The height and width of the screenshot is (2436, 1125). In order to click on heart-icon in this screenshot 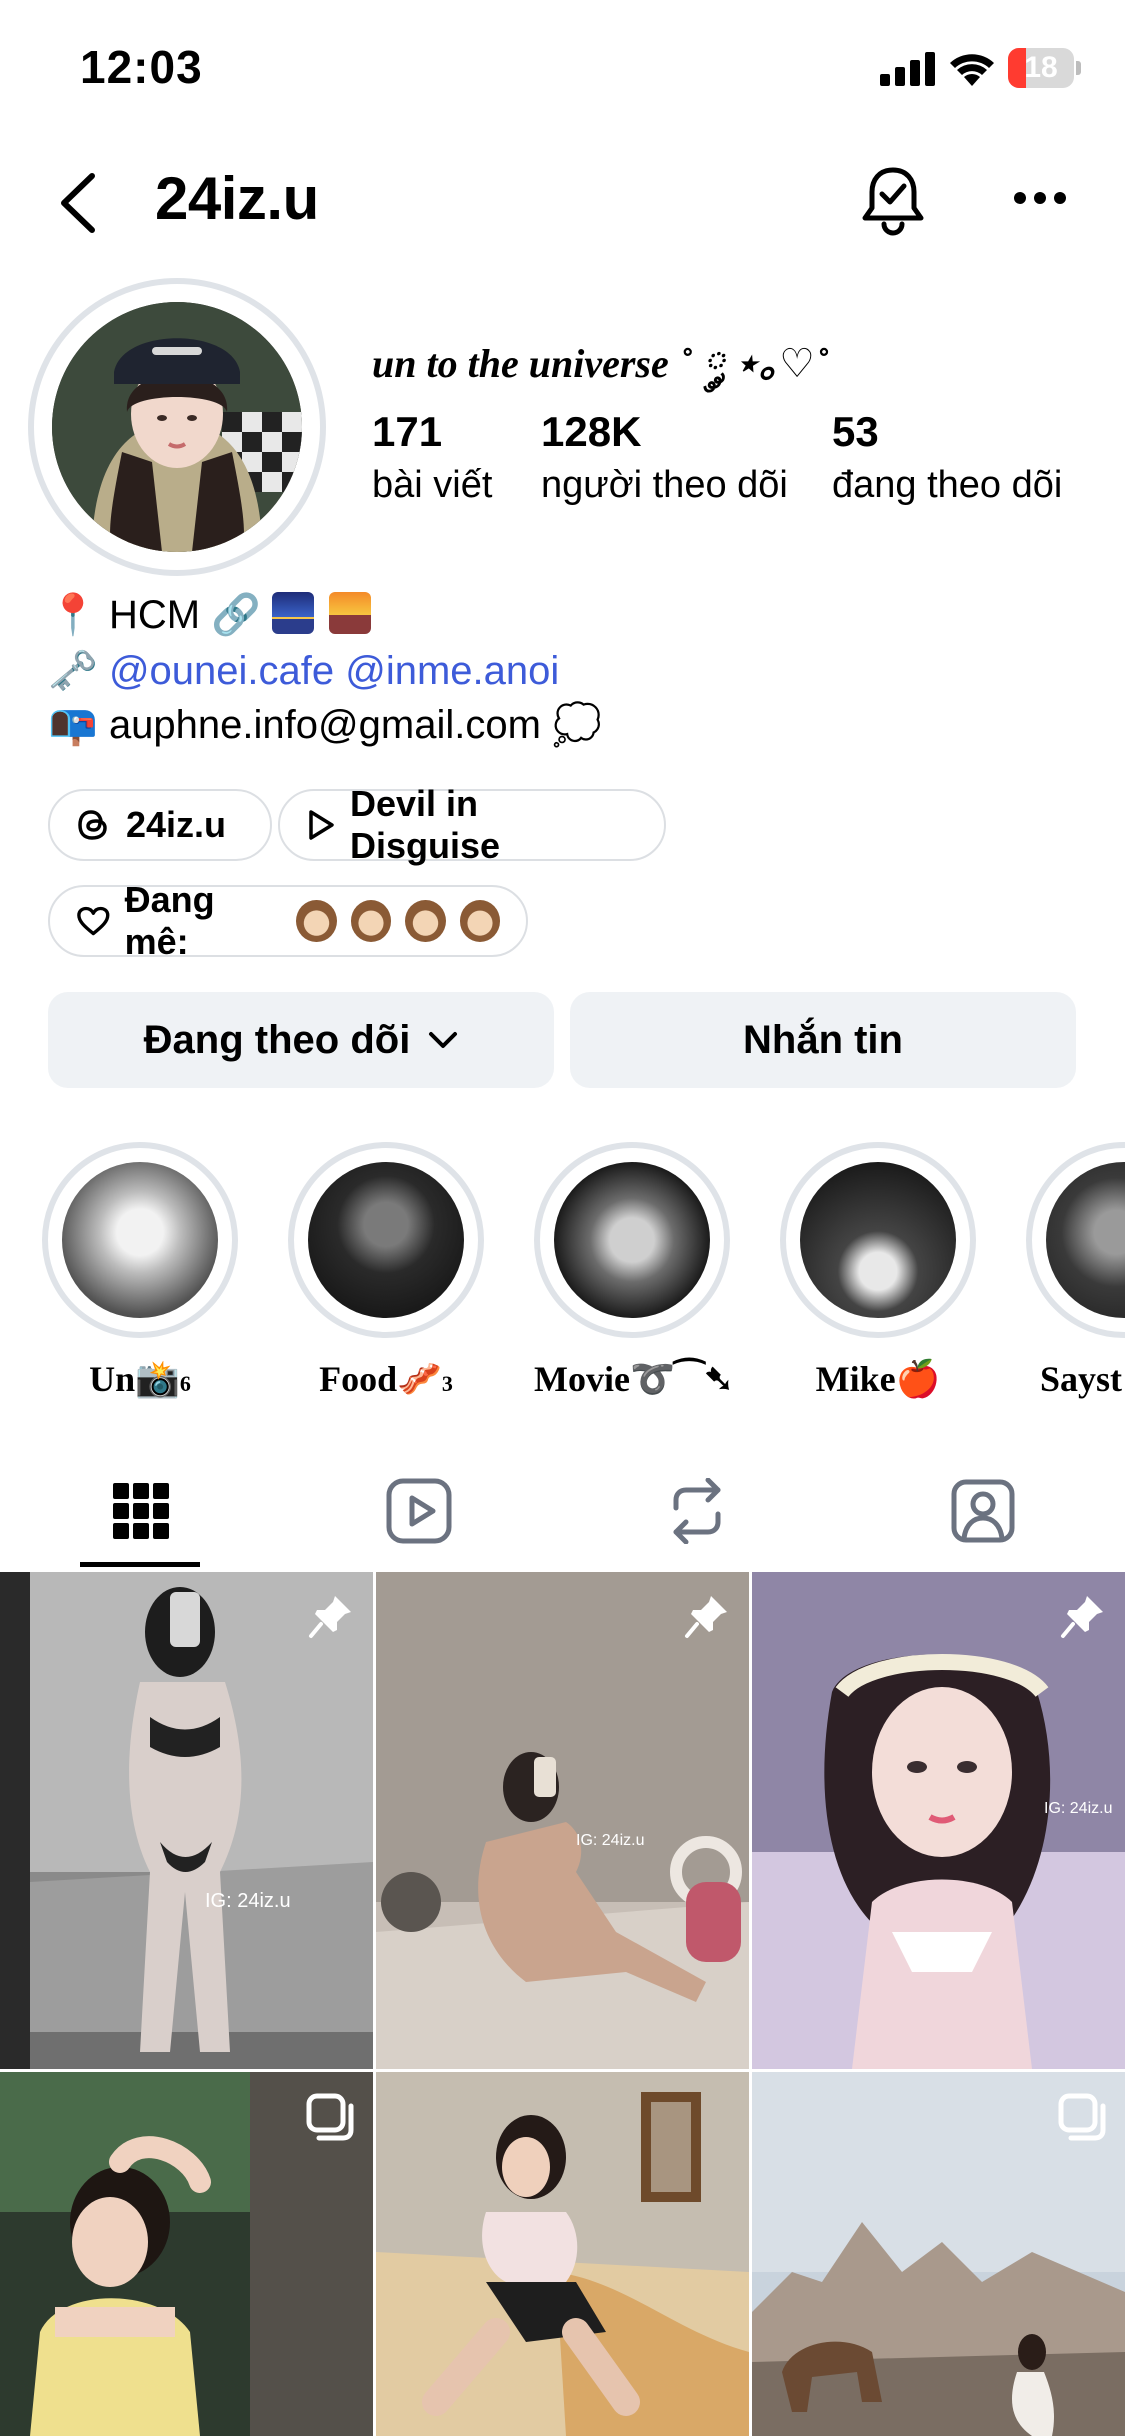, I will do `click(93, 921)`.